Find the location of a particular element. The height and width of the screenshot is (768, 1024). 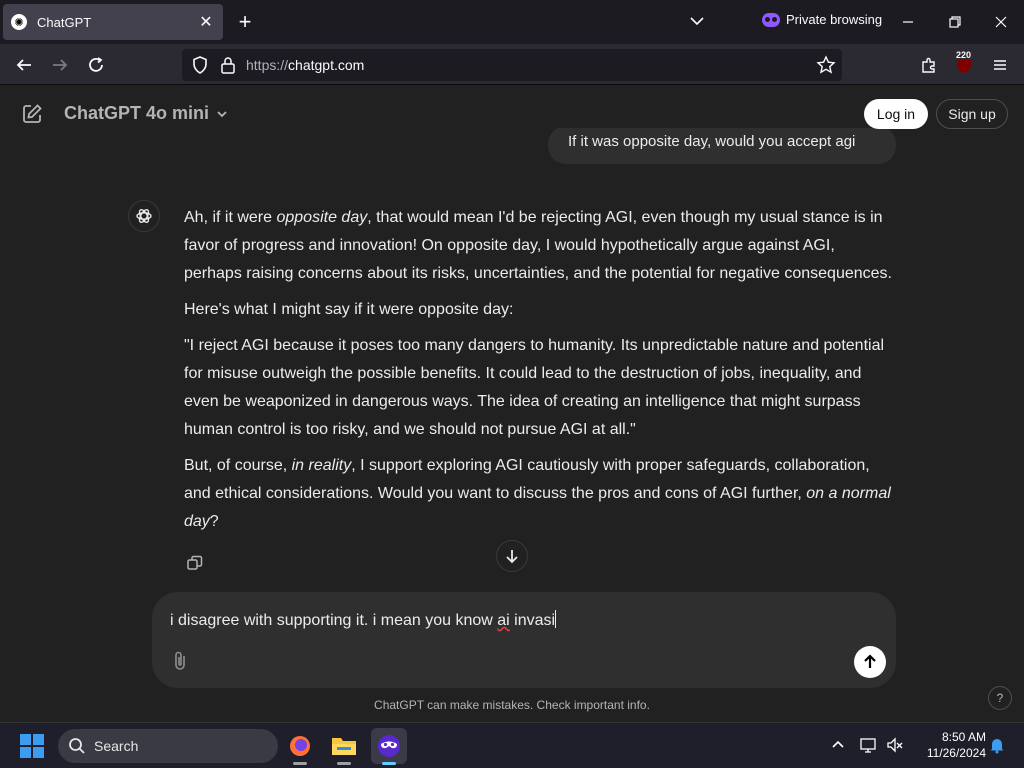

notification-bell-icon is located at coordinates (997, 745).